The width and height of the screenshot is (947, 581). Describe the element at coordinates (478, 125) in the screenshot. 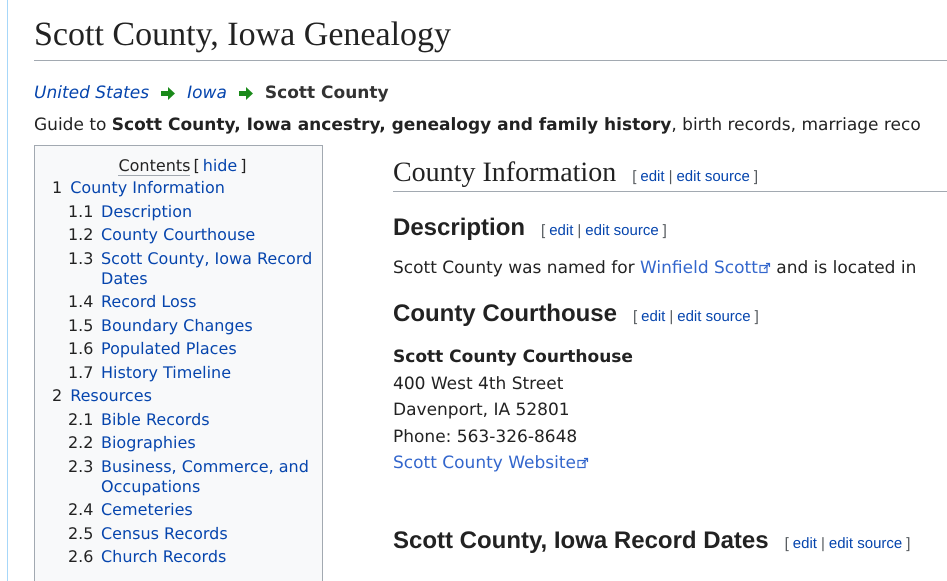

I see `intro-text: Guide to Scott County, Iowa ancestry, genealogy and family history, birth records, marriage reco` at that location.